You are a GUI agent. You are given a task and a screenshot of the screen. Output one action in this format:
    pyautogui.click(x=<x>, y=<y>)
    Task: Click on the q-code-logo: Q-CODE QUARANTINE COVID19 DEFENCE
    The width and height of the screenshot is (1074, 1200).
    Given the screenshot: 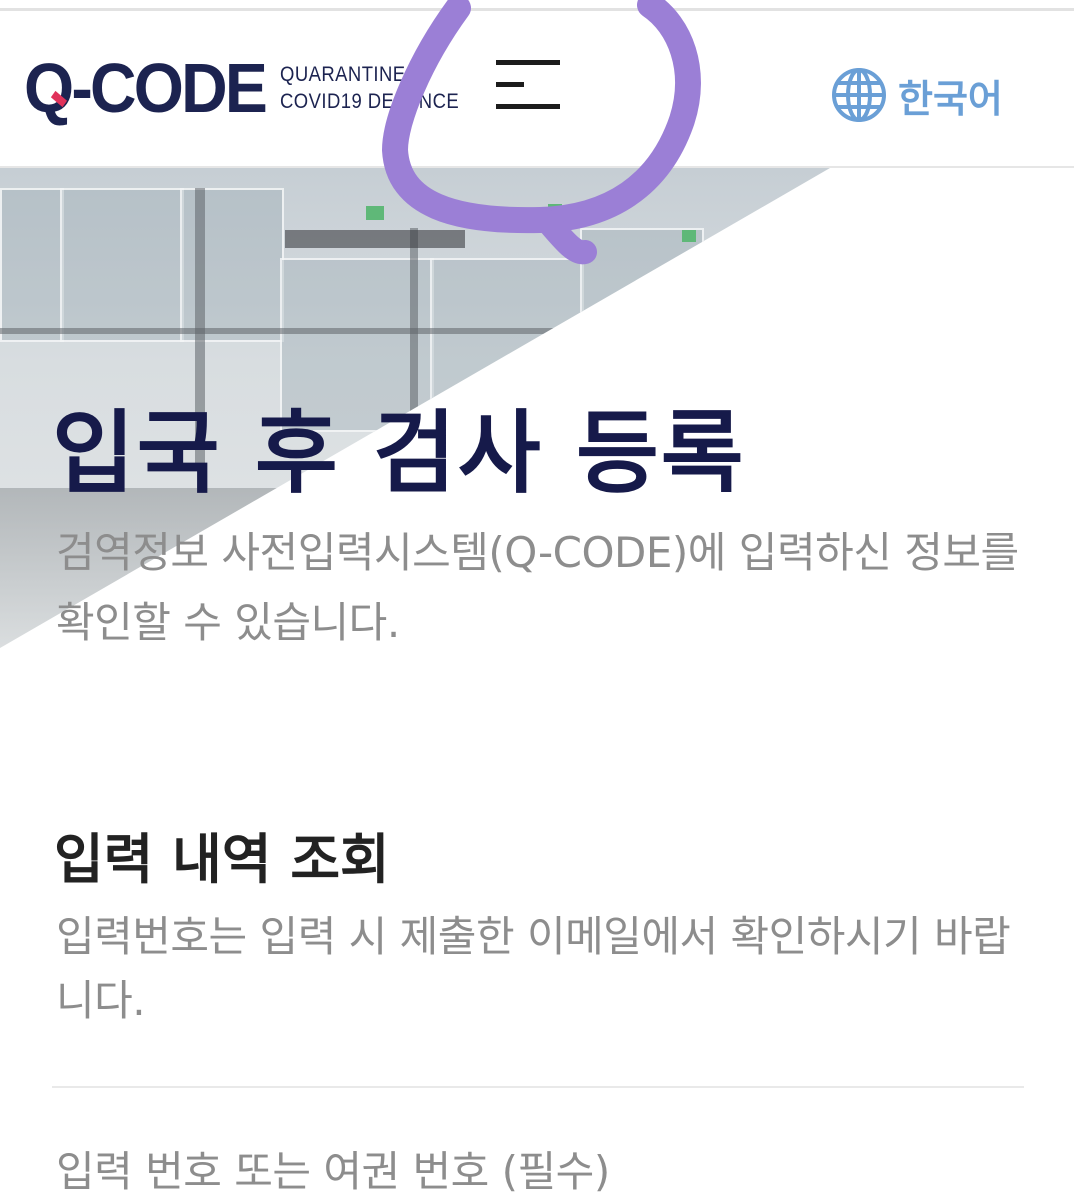 What is the action you would take?
    pyautogui.click(x=254, y=88)
    